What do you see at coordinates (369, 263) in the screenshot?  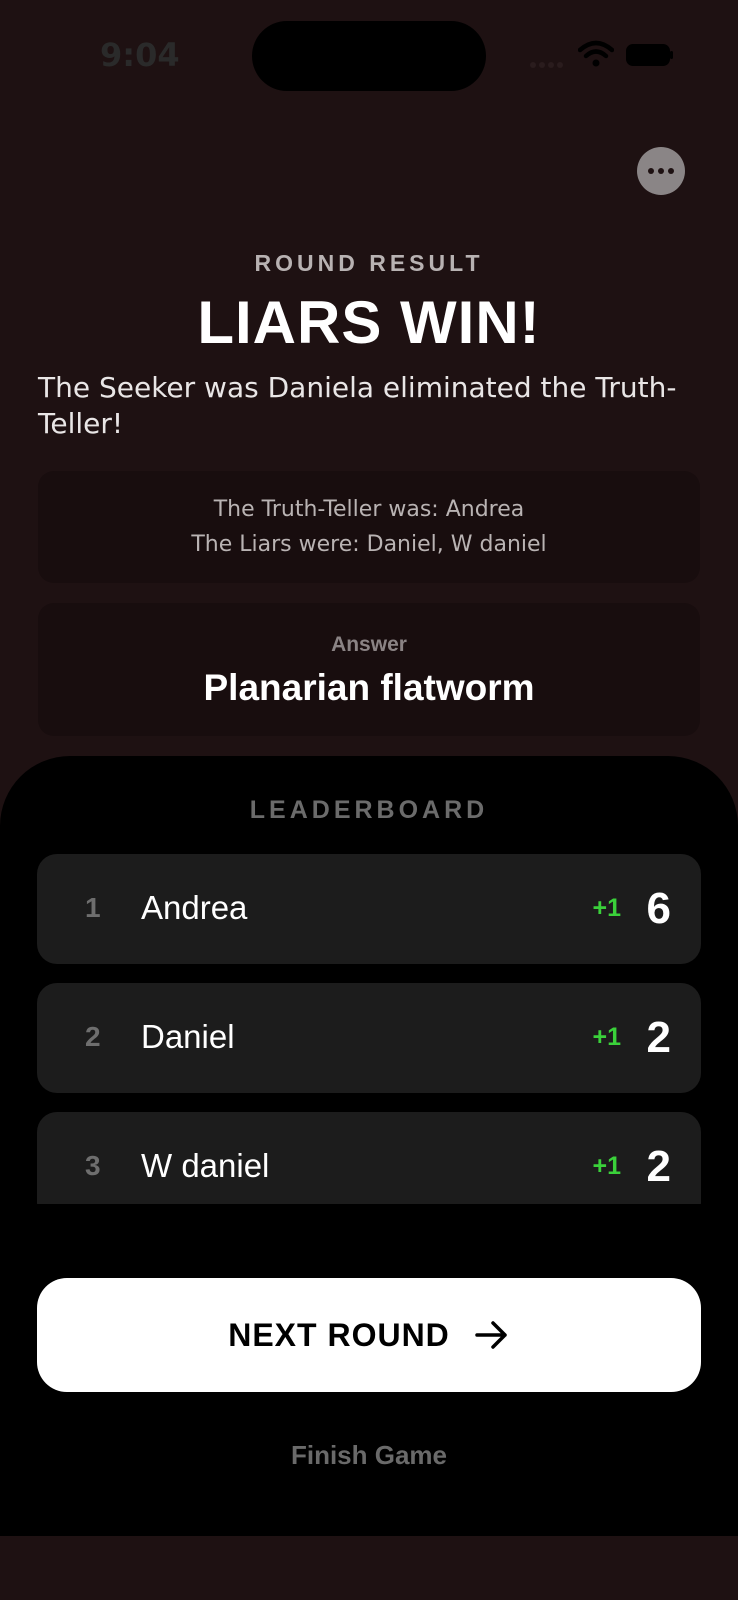 I see `round-result-label: ROUND RESULT` at bounding box center [369, 263].